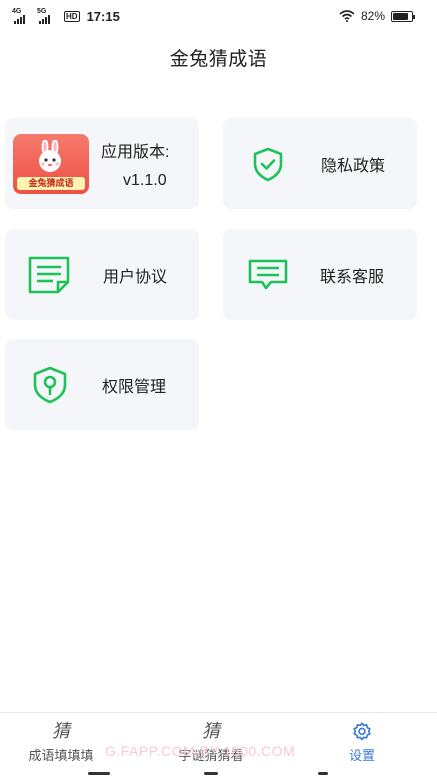 This screenshot has width=437, height=777. Describe the element at coordinates (48, 16) in the screenshot. I see `signal-5g-icon: 5G` at that location.